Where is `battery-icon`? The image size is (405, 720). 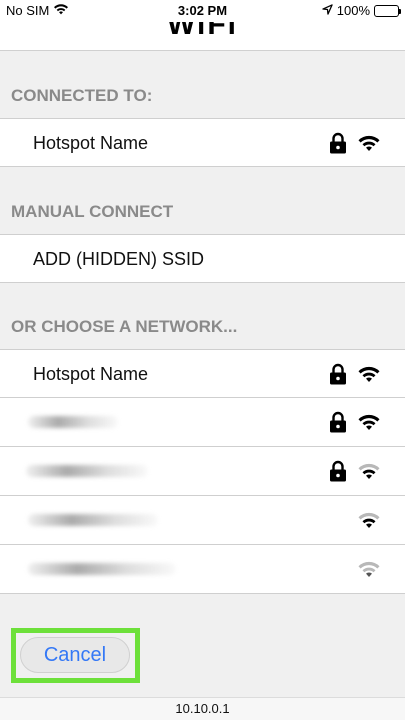
battery-icon is located at coordinates (387, 10).